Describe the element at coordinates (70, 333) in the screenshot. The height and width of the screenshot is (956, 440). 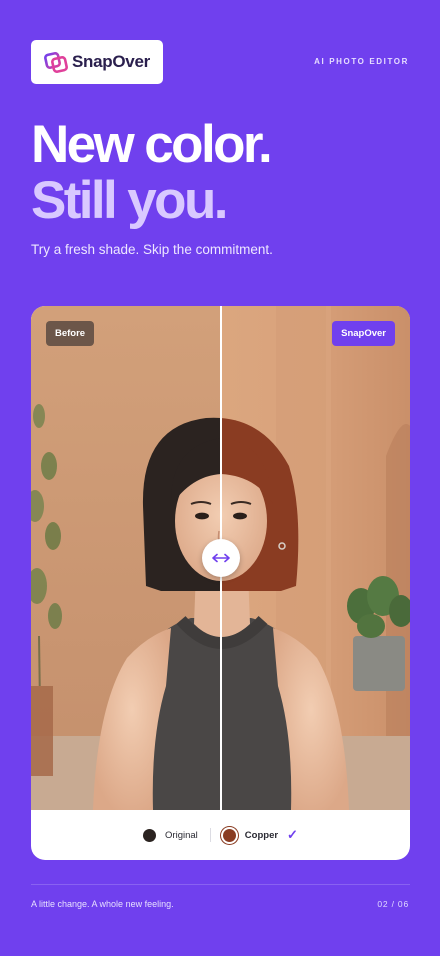
I see `before-badge: Before` at that location.